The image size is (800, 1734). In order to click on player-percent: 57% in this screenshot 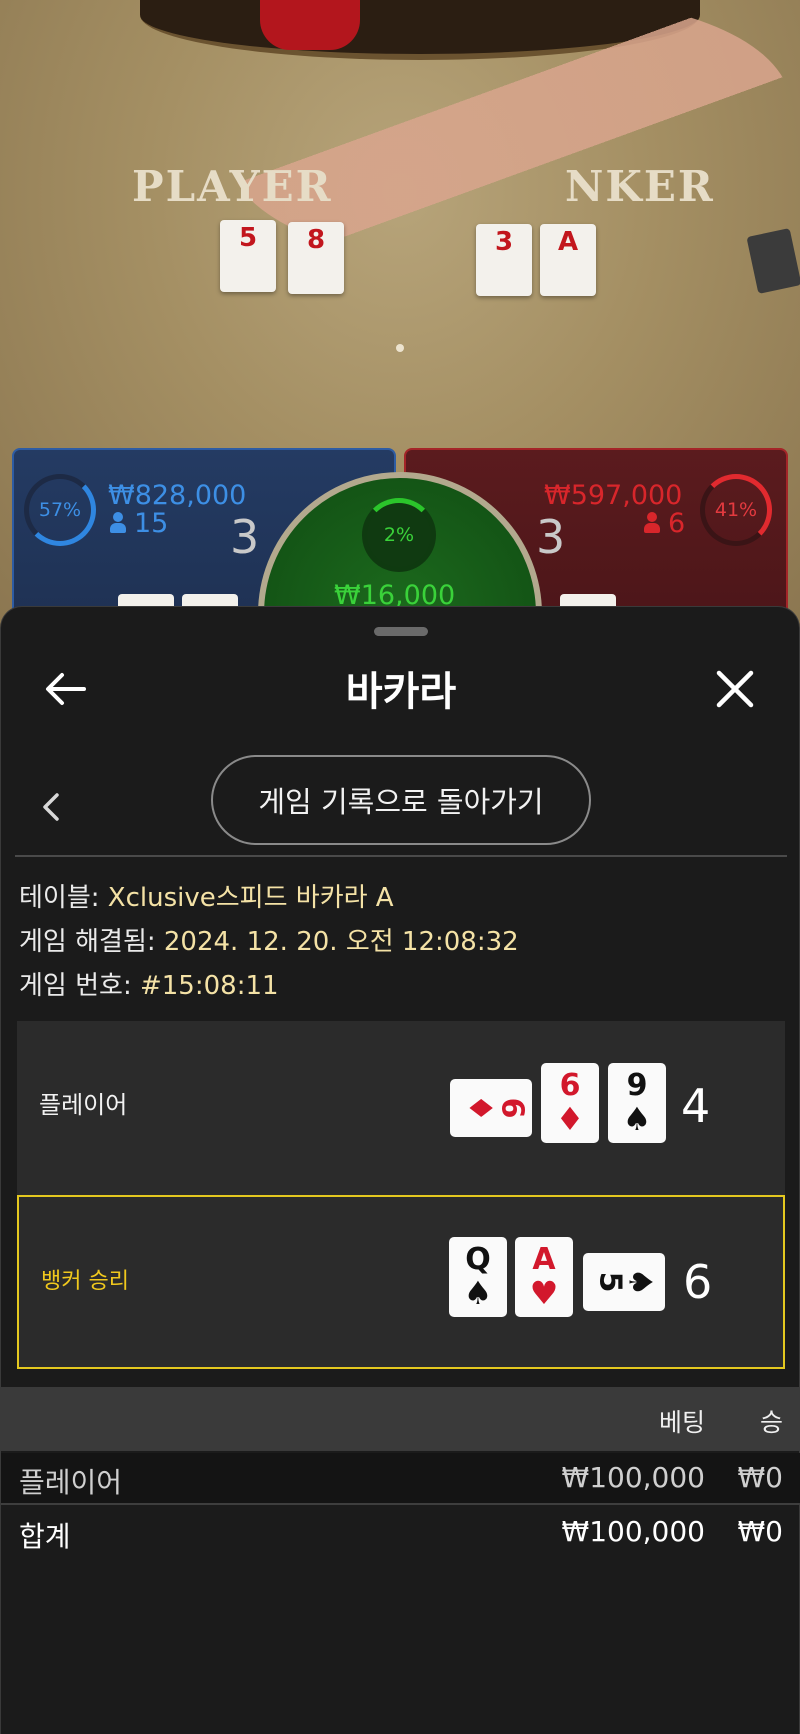, I will do `click(60, 510)`.